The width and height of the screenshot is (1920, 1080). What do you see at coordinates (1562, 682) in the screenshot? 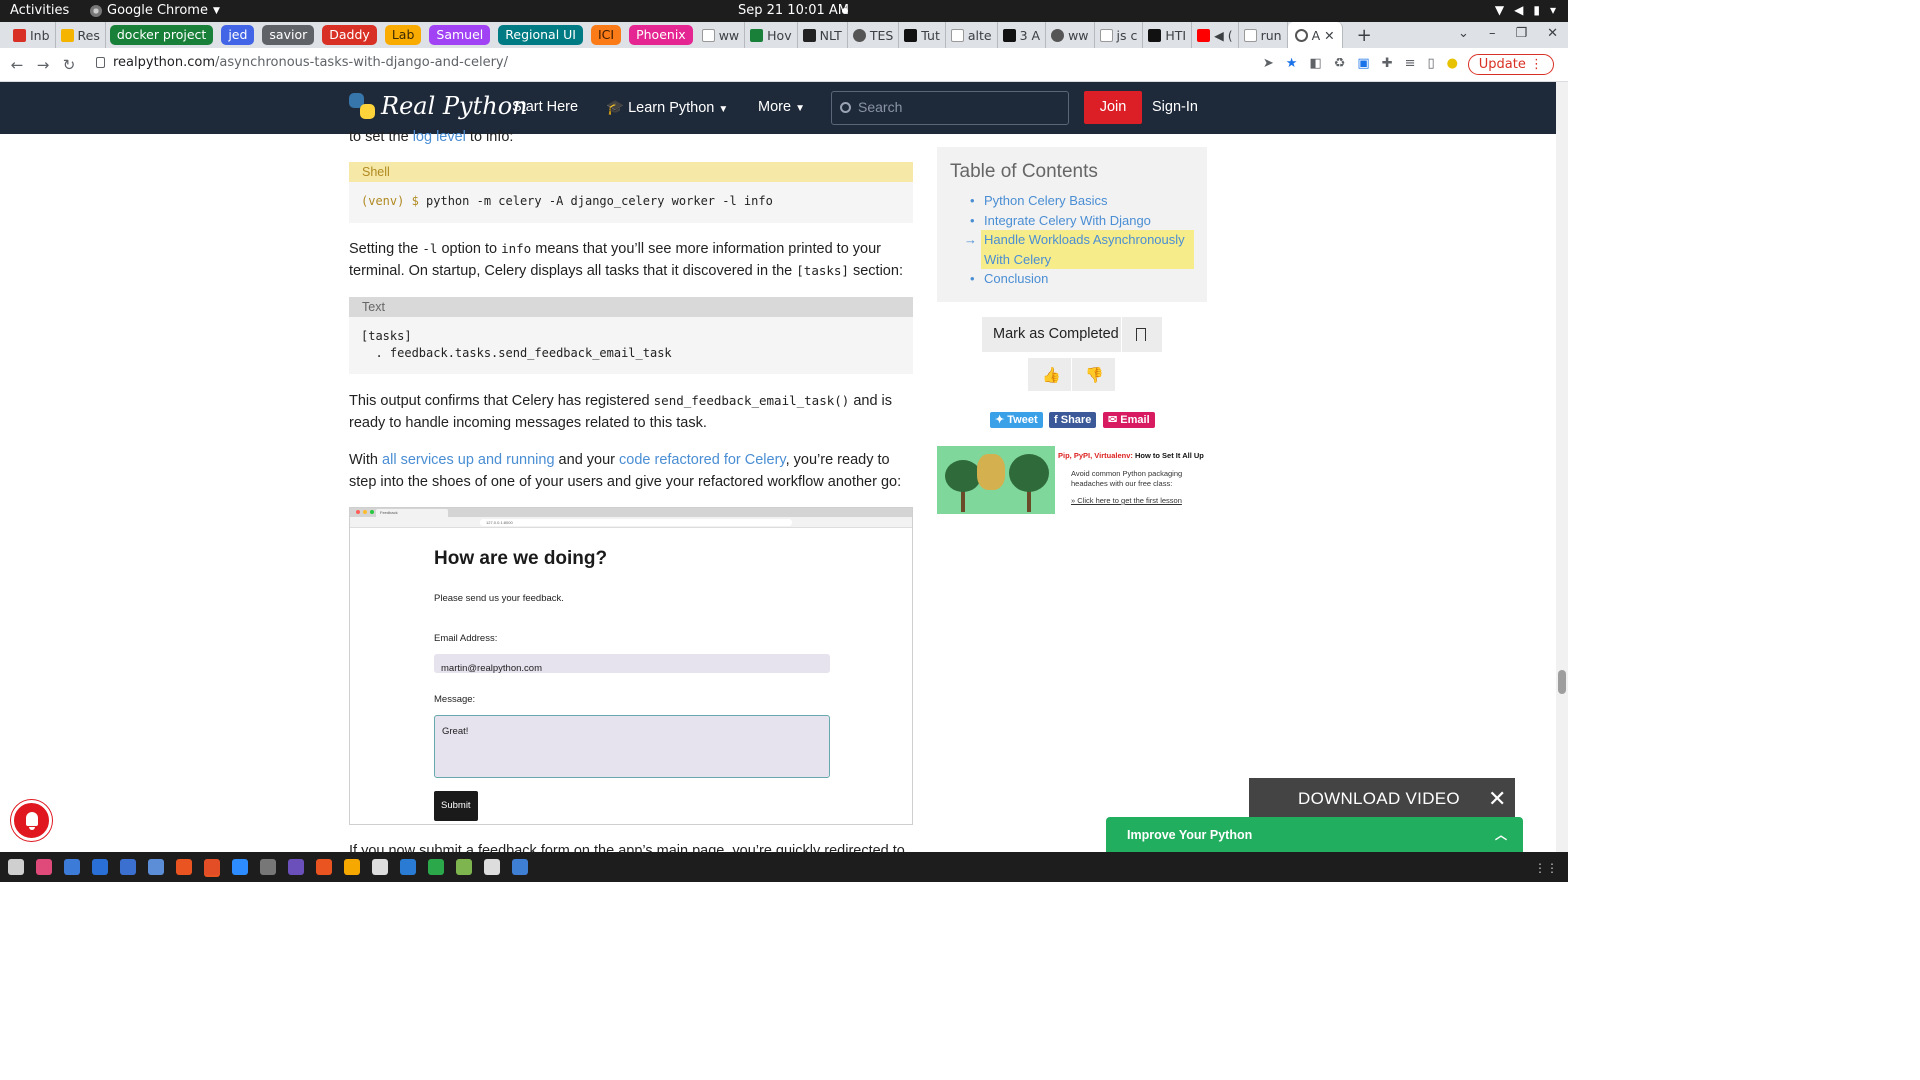
I see `scrollbar-thumb` at bounding box center [1562, 682].